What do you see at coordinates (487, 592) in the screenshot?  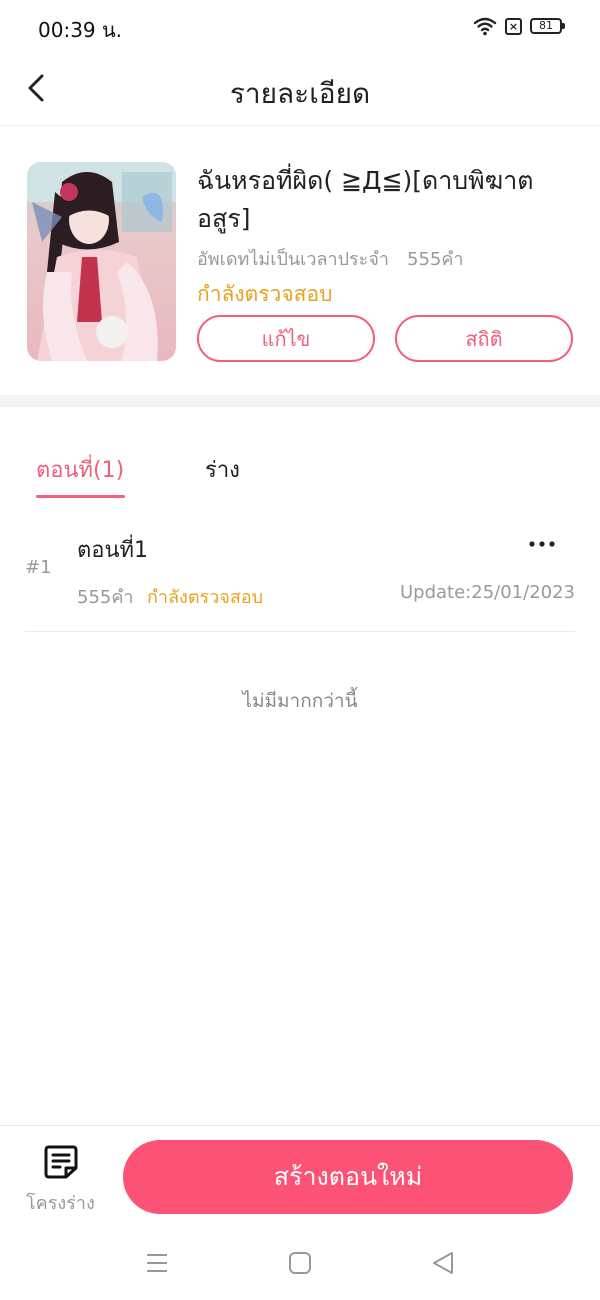 I see `chapter-update-date: Update:25/01/2023` at bounding box center [487, 592].